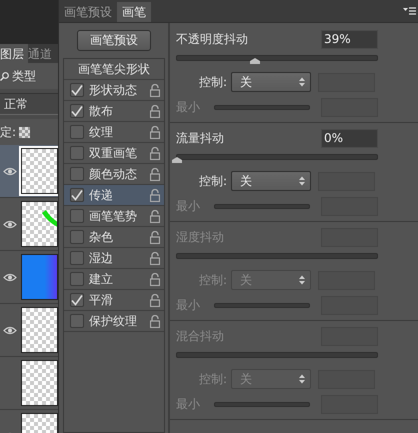  Describe the element at coordinates (117, 132) in the screenshot. I see `option-label: 纹理` at that location.